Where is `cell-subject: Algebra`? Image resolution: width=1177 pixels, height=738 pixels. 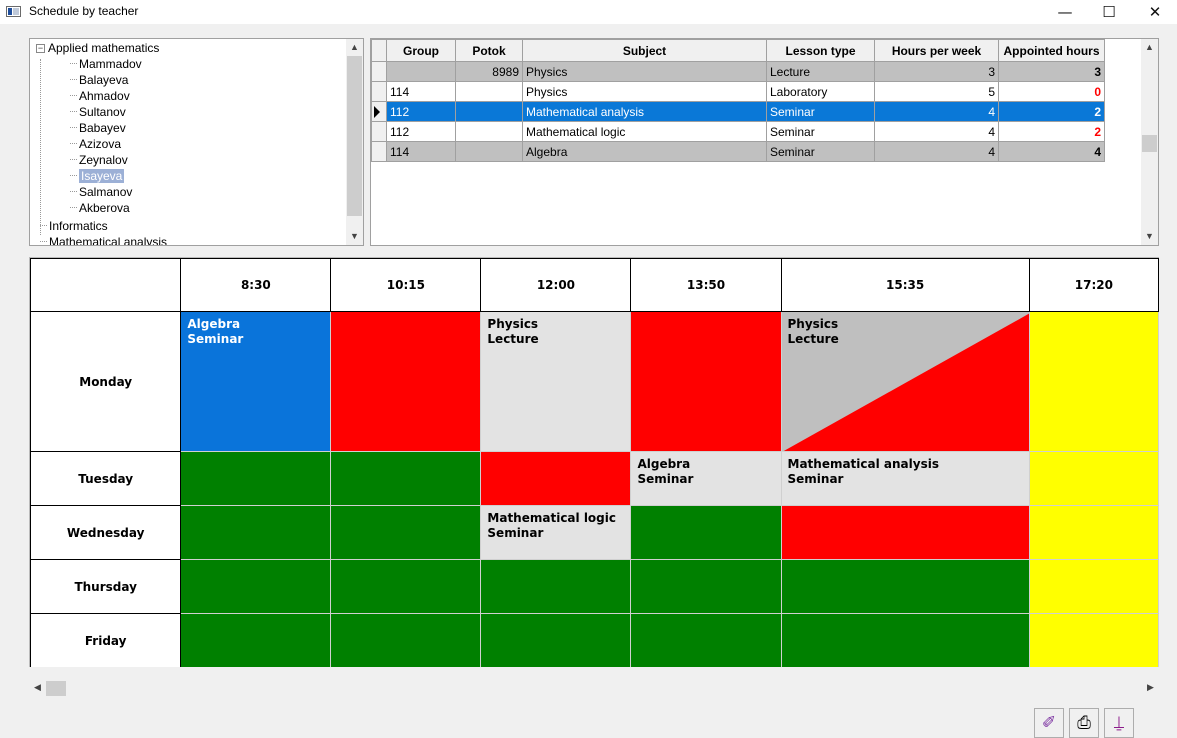
cell-subject: Algebra is located at coordinates (644, 151).